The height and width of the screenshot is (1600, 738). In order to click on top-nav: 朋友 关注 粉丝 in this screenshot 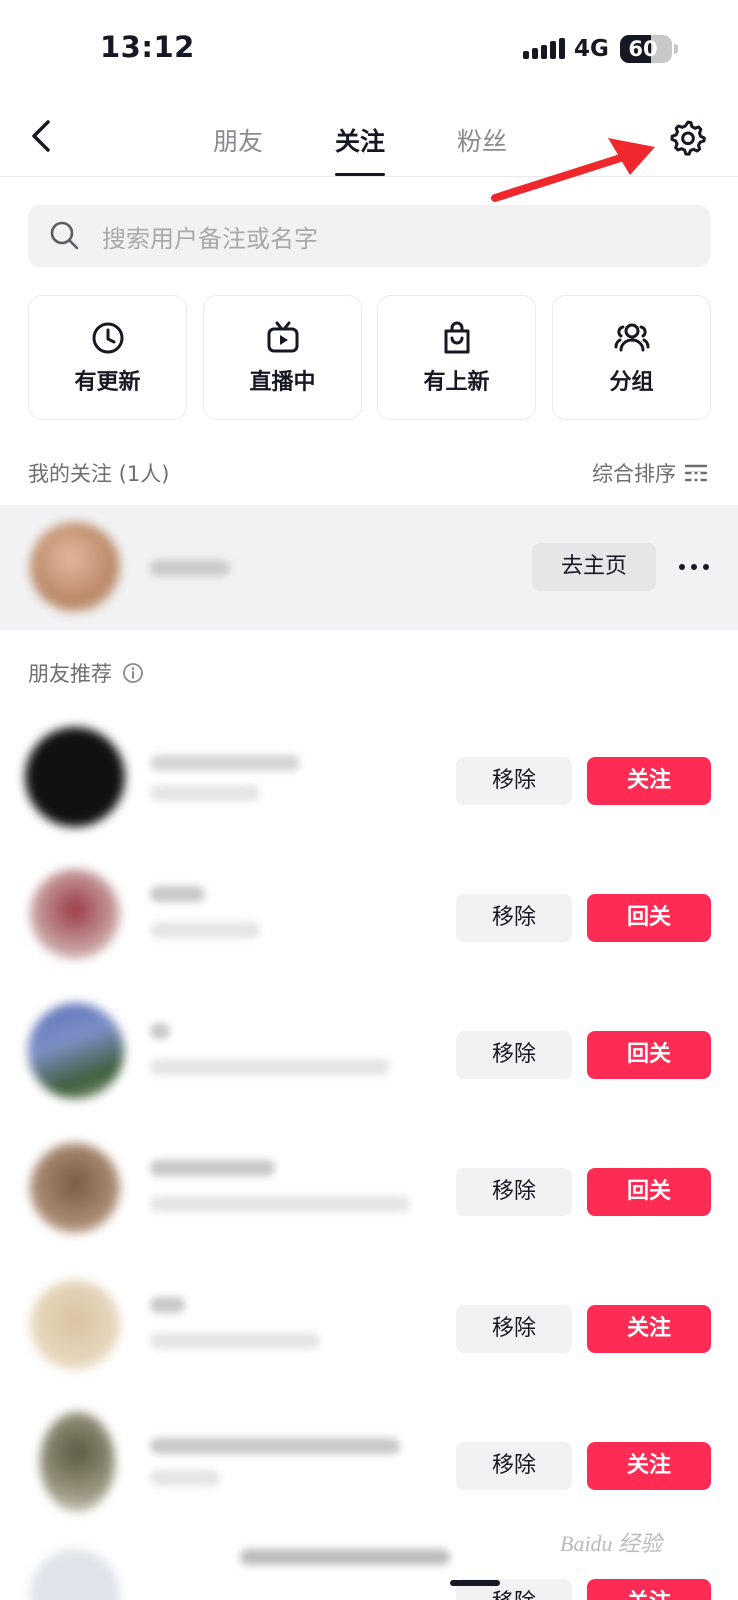, I will do `click(369, 138)`.